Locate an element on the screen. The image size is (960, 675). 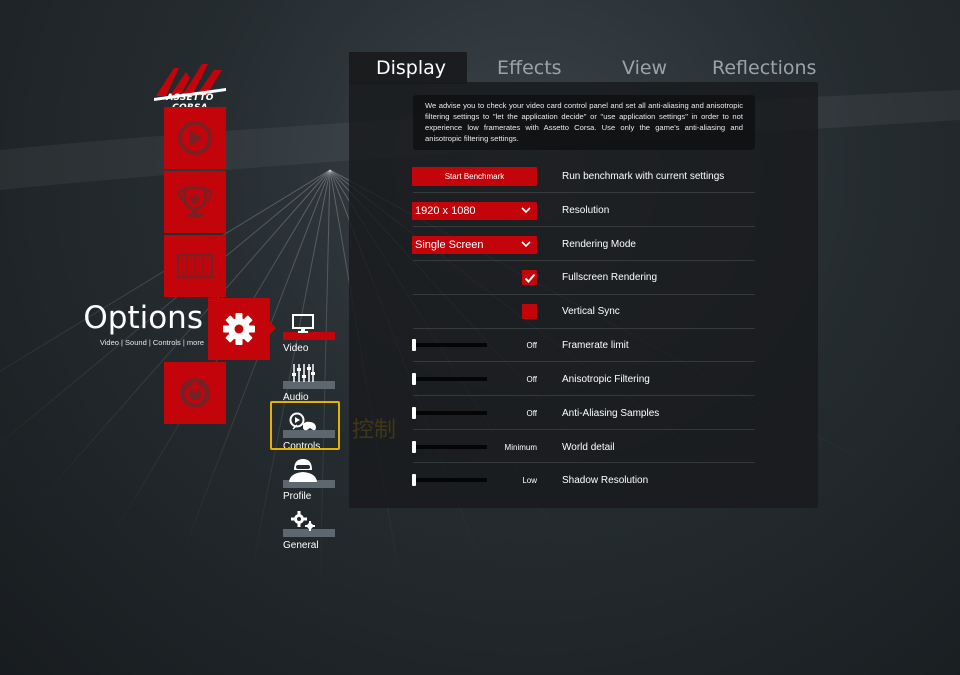
play-wheel-icon is located at coordinates (195, 138).